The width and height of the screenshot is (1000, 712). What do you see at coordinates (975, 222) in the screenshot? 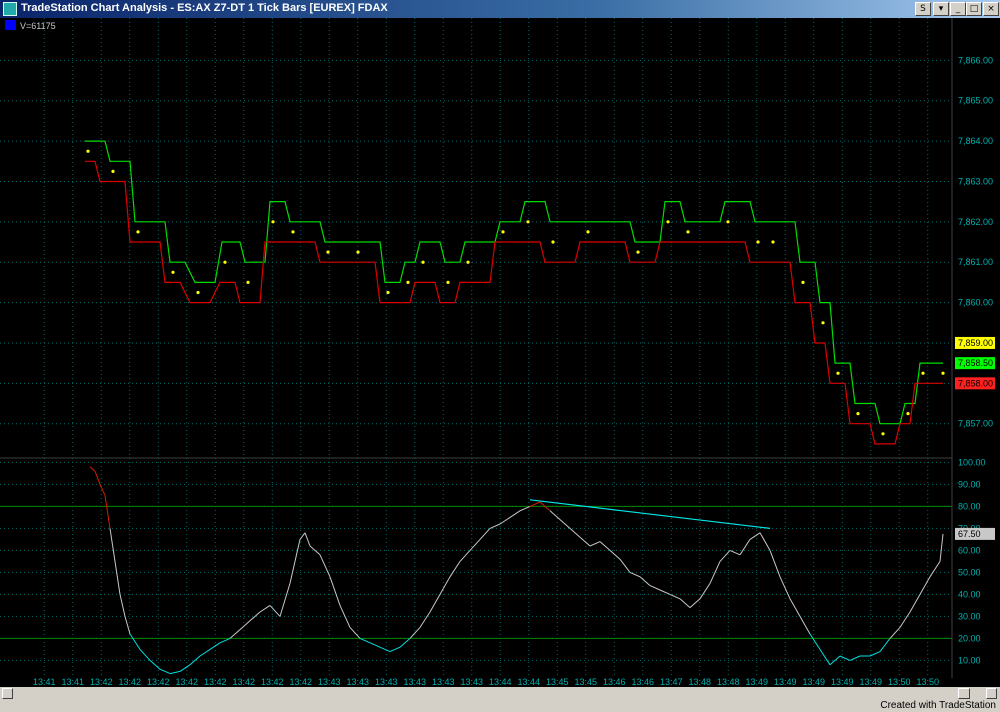
I see `price-tick-label: 7,862.00` at bounding box center [975, 222].